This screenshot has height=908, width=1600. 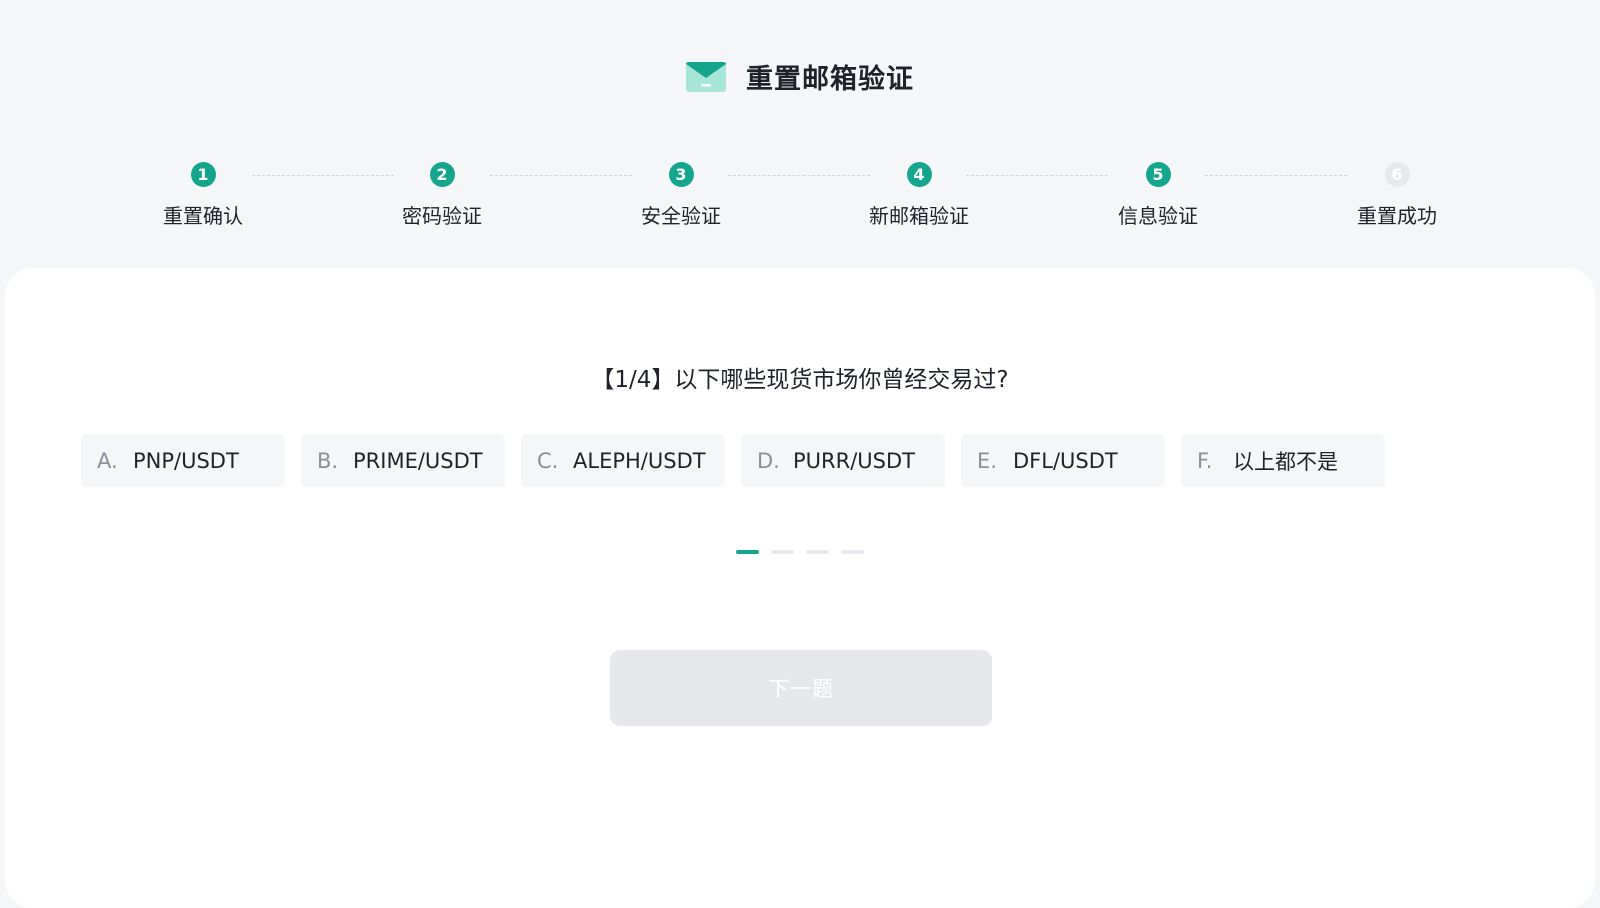 I want to click on step-label: 重置成功, so click(x=1397, y=216).